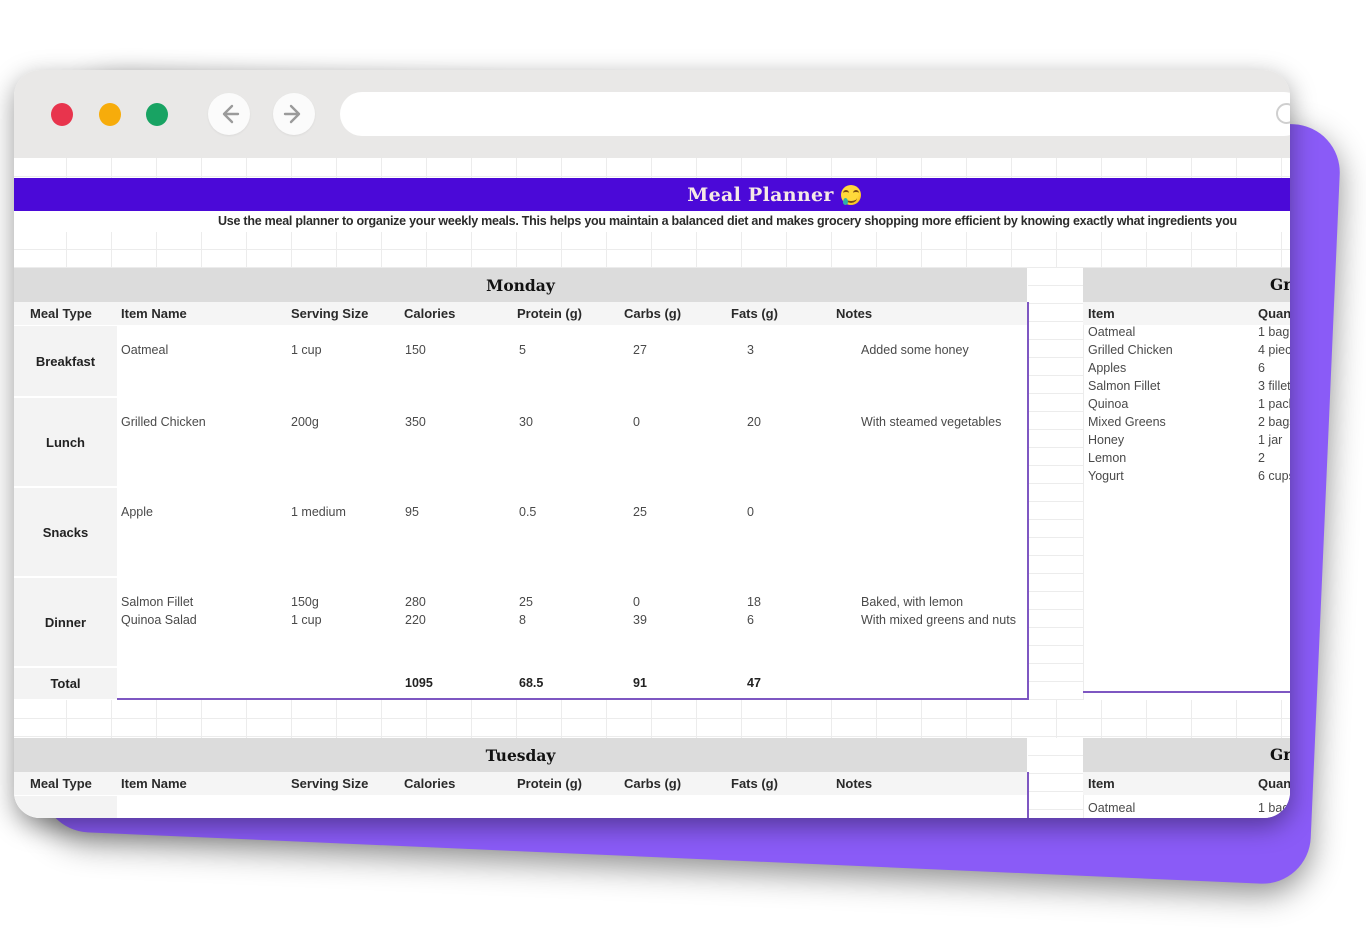 Image resolution: width=1366 pixels, height=950 pixels. Describe the element at coordinates (415, 350) in the screenshot. I see `cell-calories: 150` at that location.